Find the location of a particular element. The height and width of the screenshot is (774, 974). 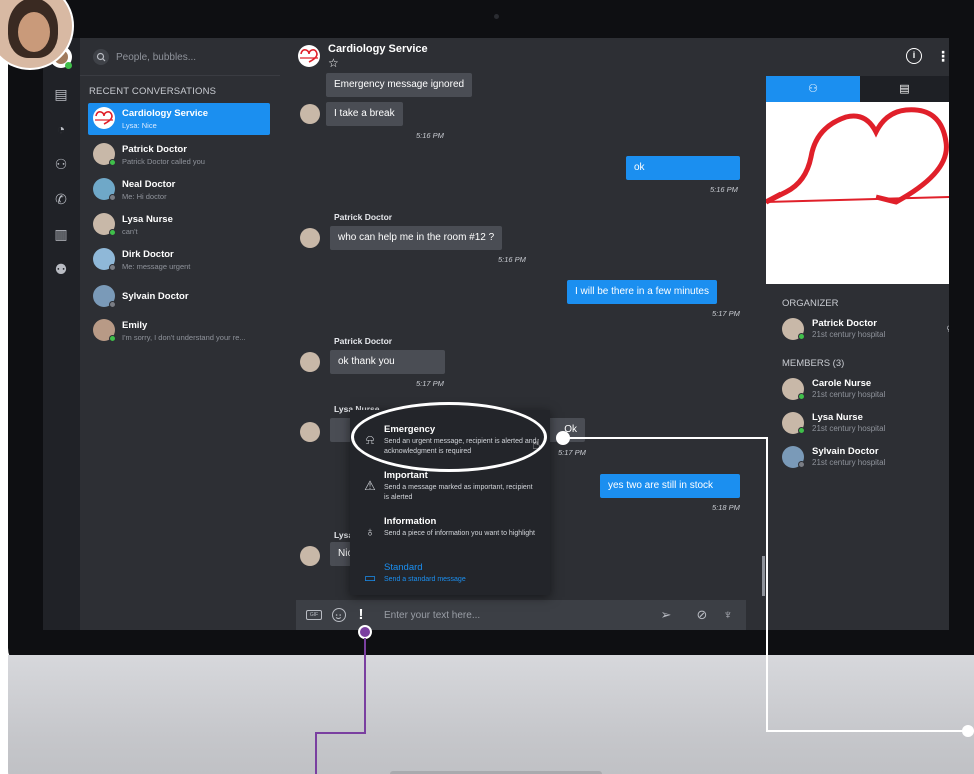

member-name: Lysa Nurse is located at coordinates (837, 417).